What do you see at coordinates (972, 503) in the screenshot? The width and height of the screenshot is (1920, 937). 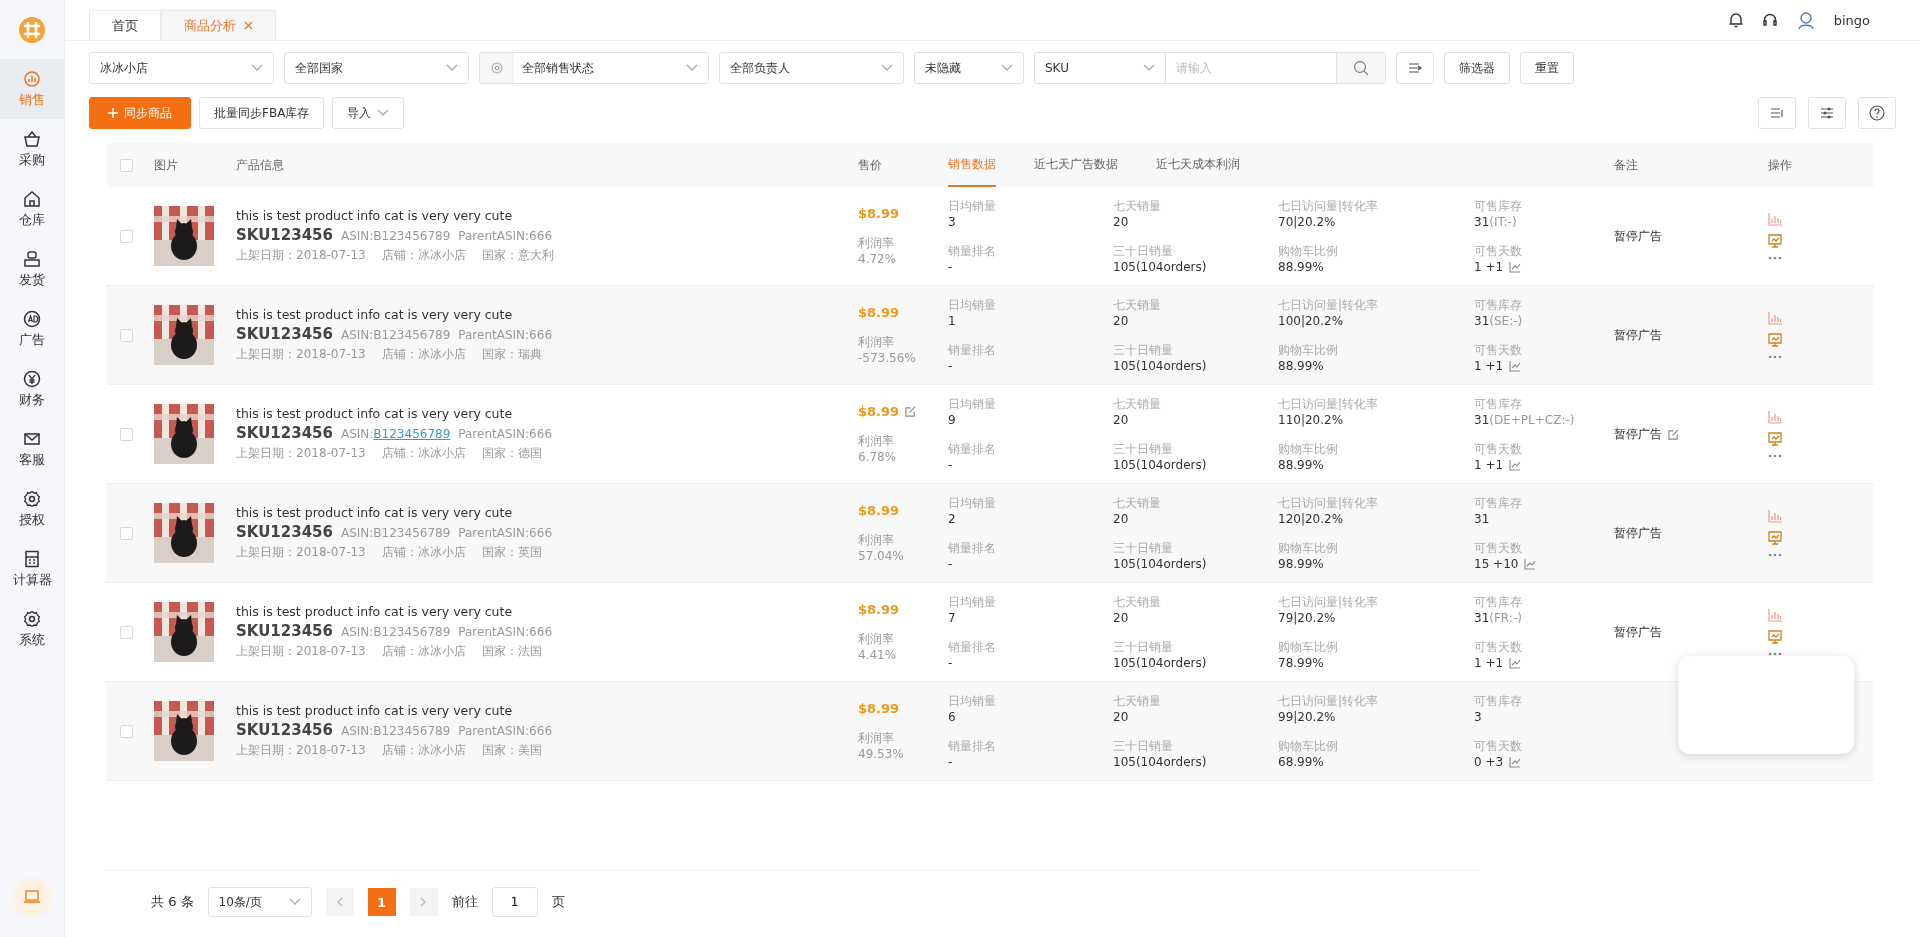 I see `metric-label: 日均销量` at bounding box center [972, 503].